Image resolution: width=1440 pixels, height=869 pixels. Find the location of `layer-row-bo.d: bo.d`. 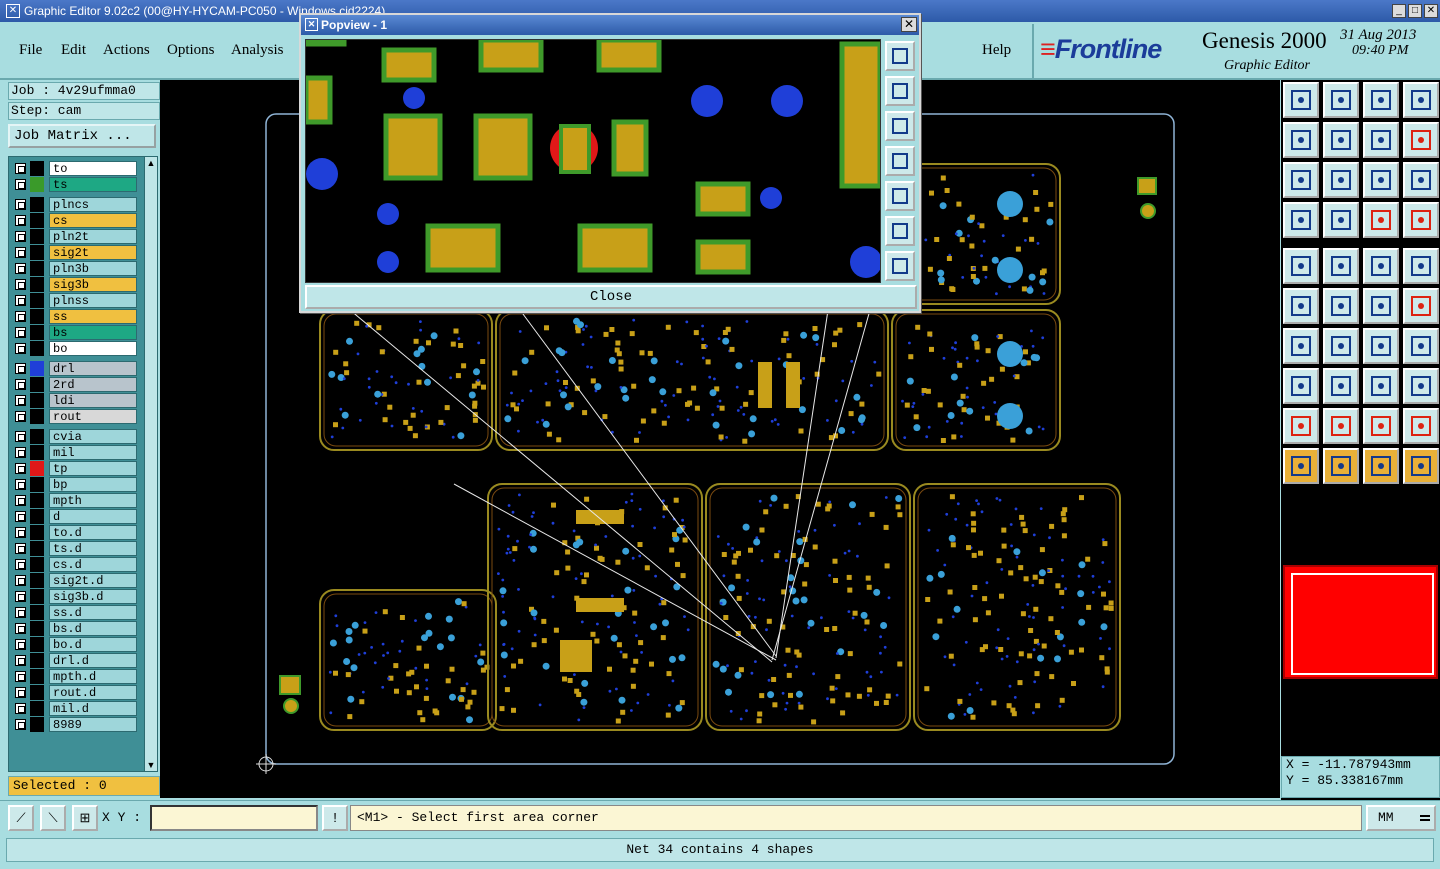

layer-row-bo.d: bo.d is located at coordinates (79, 644).